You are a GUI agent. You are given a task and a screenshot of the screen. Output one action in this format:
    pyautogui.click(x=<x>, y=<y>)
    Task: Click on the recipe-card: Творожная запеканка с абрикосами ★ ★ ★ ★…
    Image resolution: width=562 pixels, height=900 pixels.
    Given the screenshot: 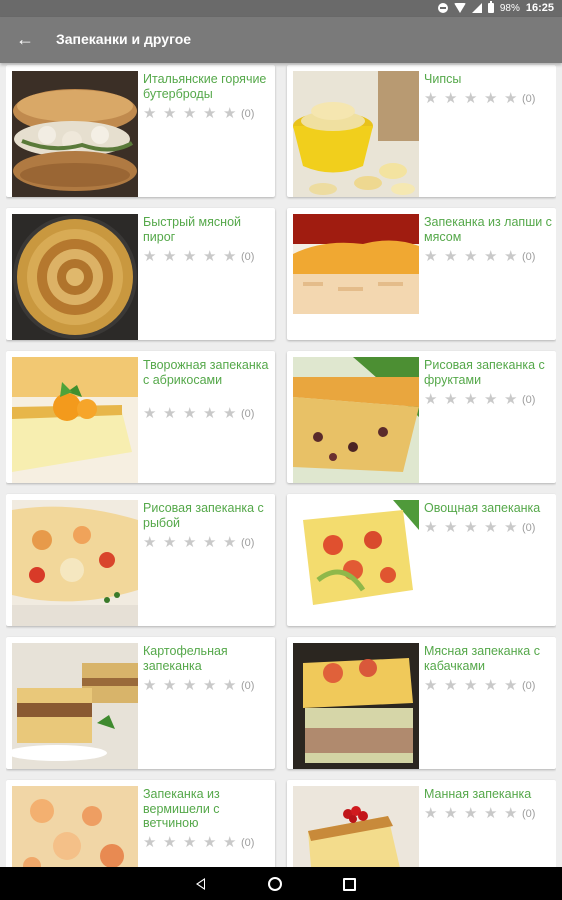 What is the action you would take?
    pyautogui.click(x=140, y=417)
    